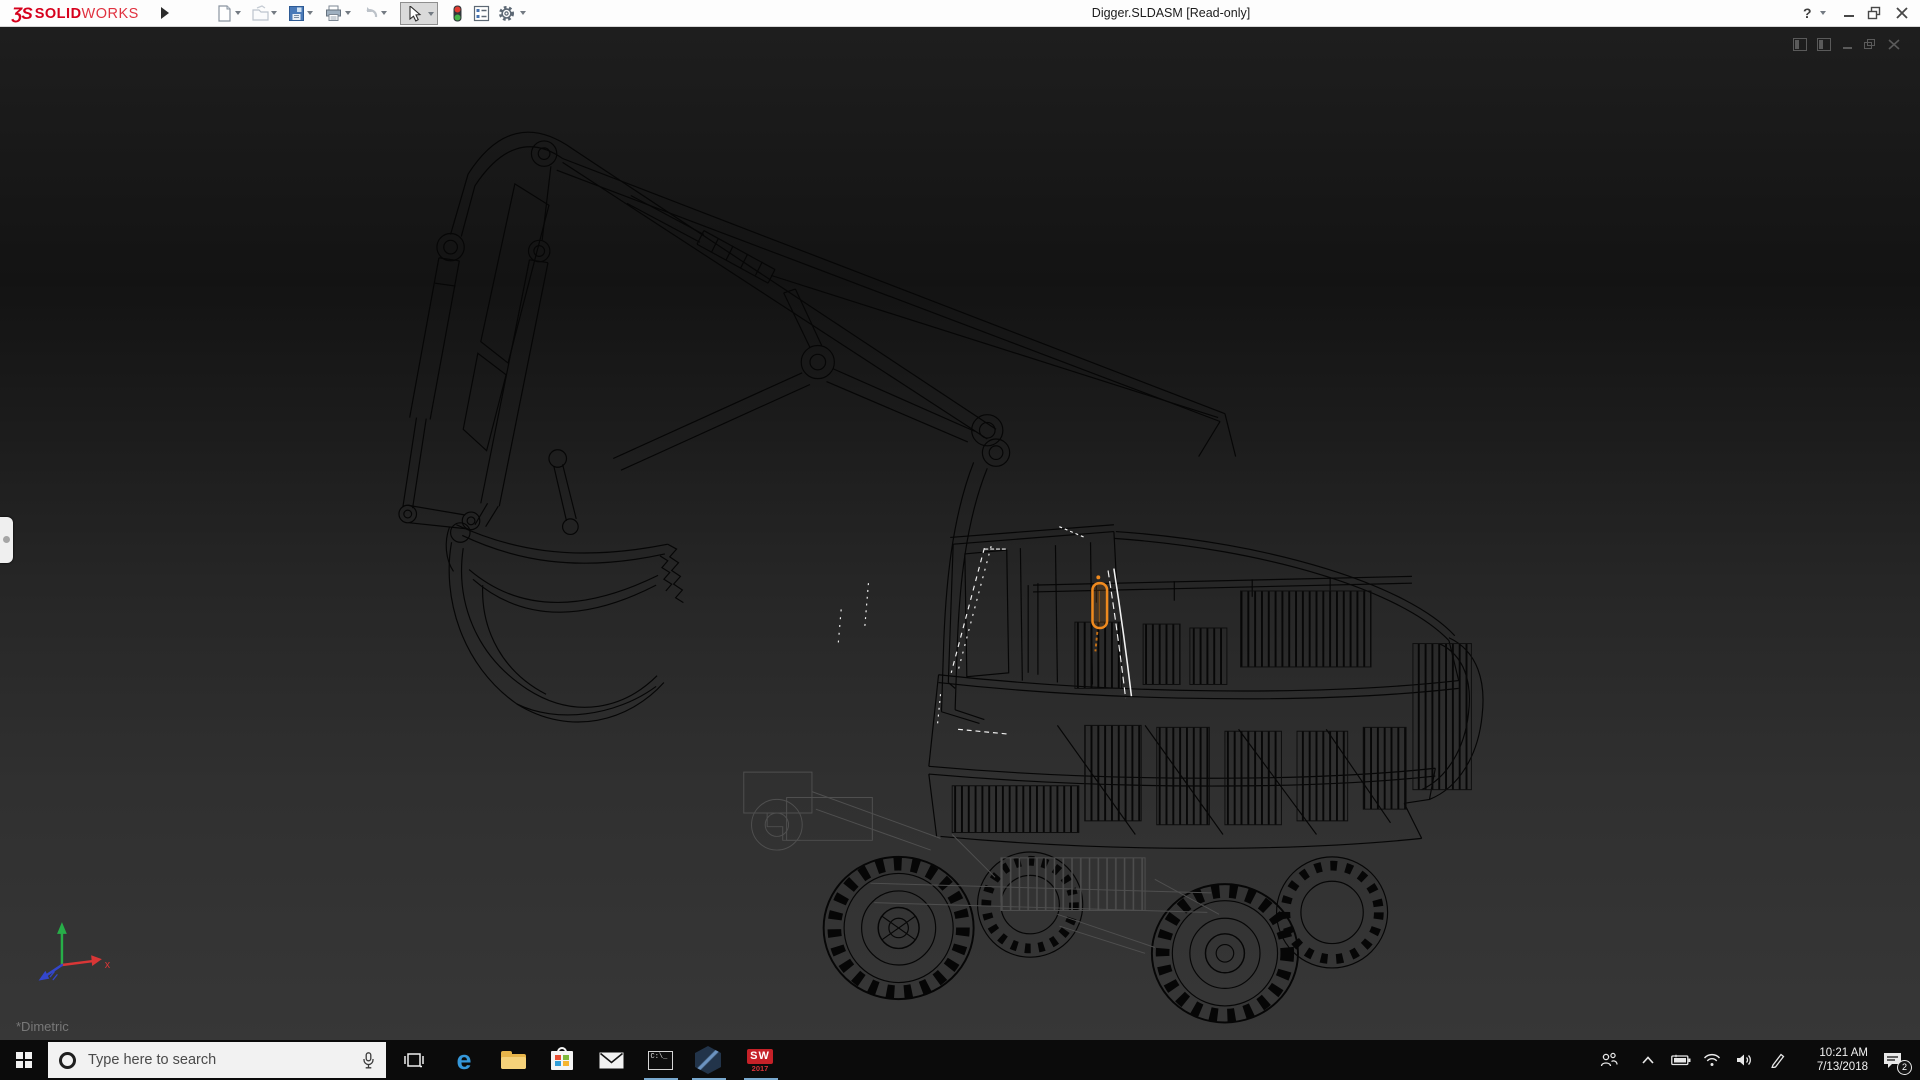 The image size is (1920, 1080). What do you see at coordinates (384, 13) in the screenshot?
I see `undo-dropdown-caret` at bounding box center [384, 13].